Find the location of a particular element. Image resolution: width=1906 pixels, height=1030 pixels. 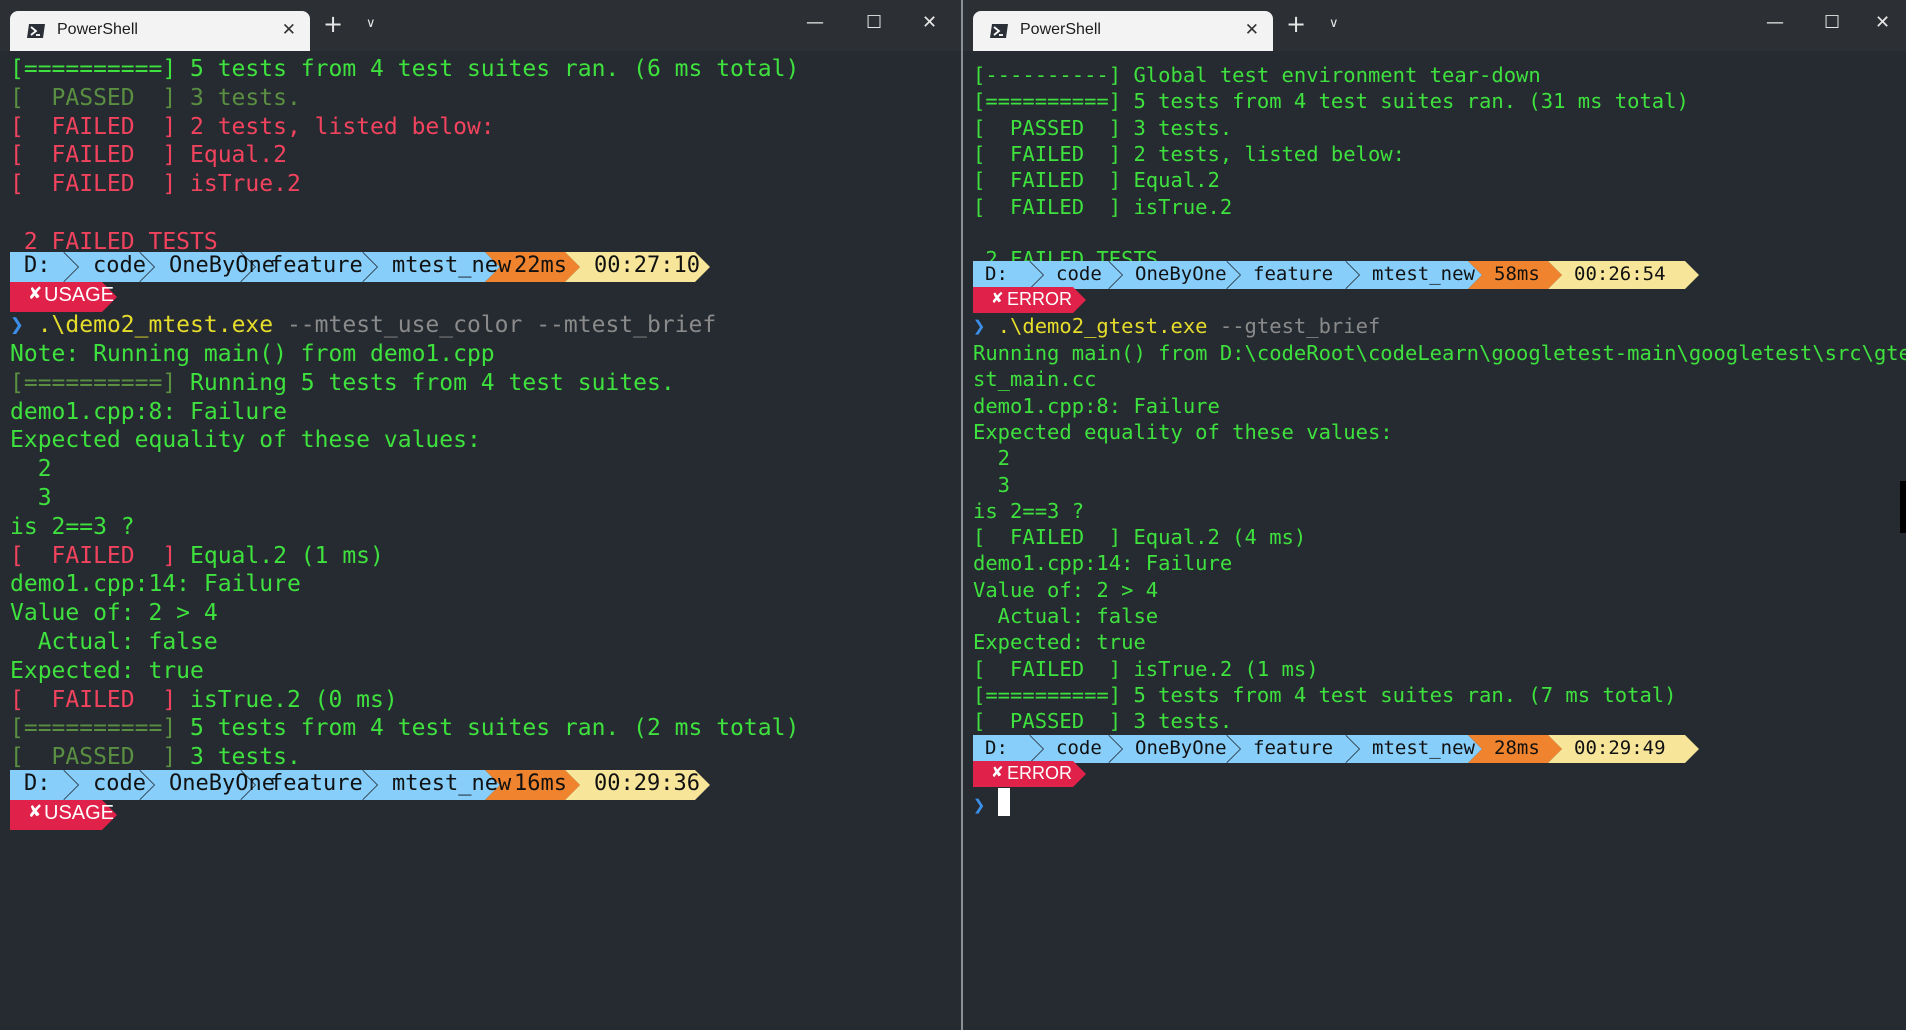

line-text: Expected: true is located at coordinates (107, 670).